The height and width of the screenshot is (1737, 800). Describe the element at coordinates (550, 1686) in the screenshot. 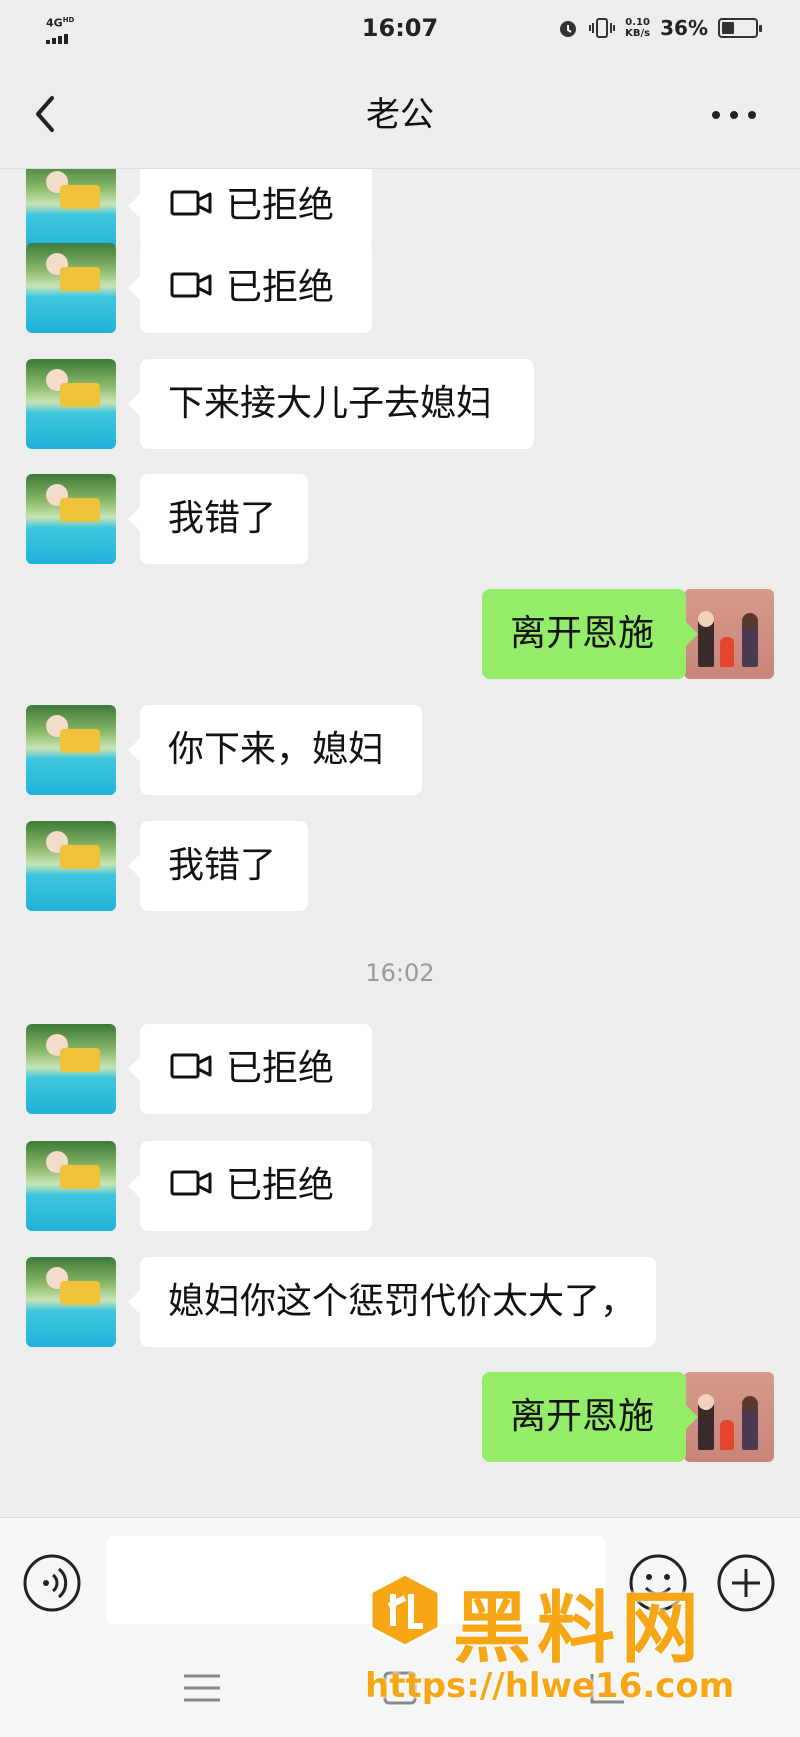

I see `watermark-url: https://hlwe16.com` at that location.